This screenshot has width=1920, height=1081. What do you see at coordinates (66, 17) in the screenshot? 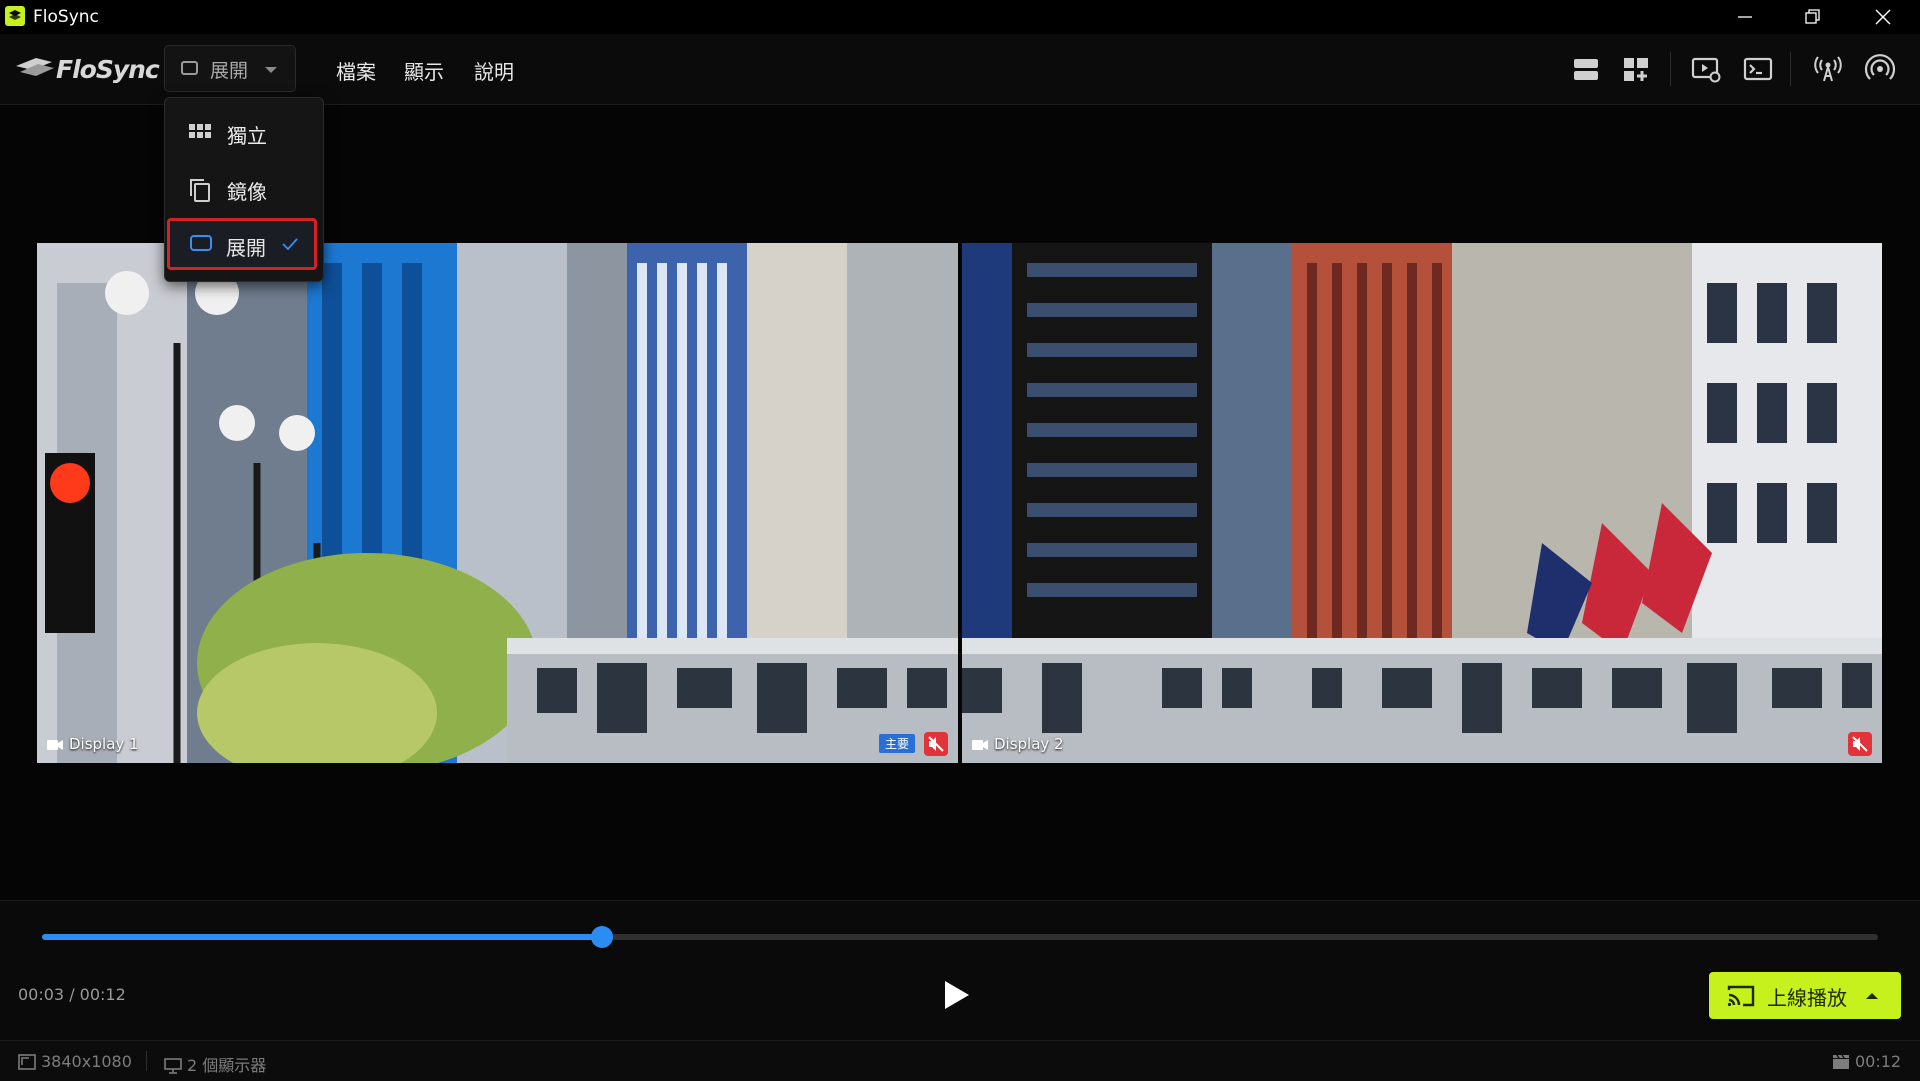
I see `window-title: FloSync` at bounding box center [66, 17].